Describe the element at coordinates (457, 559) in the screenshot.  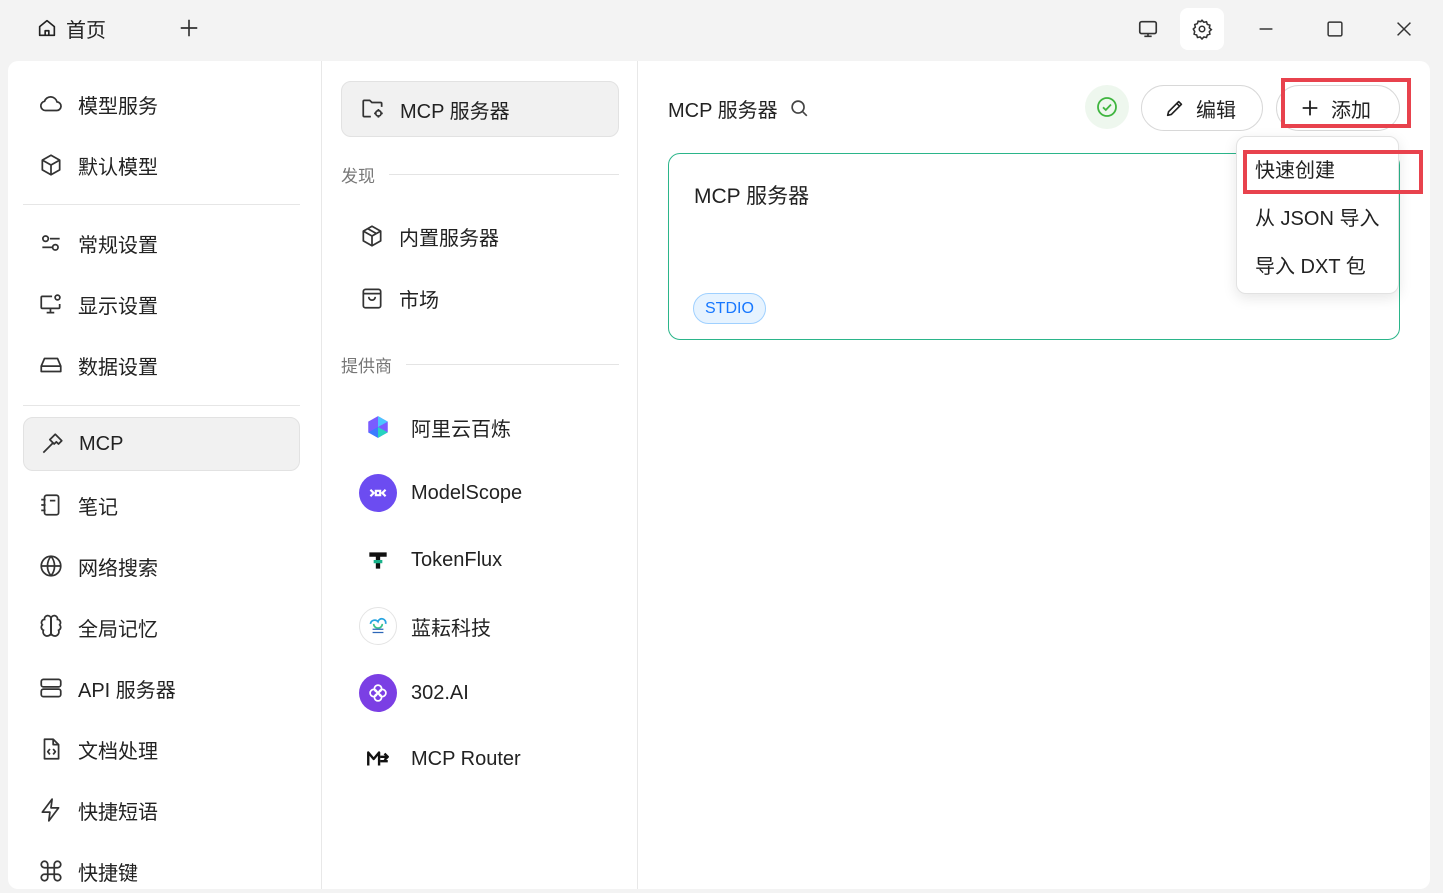
I see `provider-label: TokenFlux` at that location.